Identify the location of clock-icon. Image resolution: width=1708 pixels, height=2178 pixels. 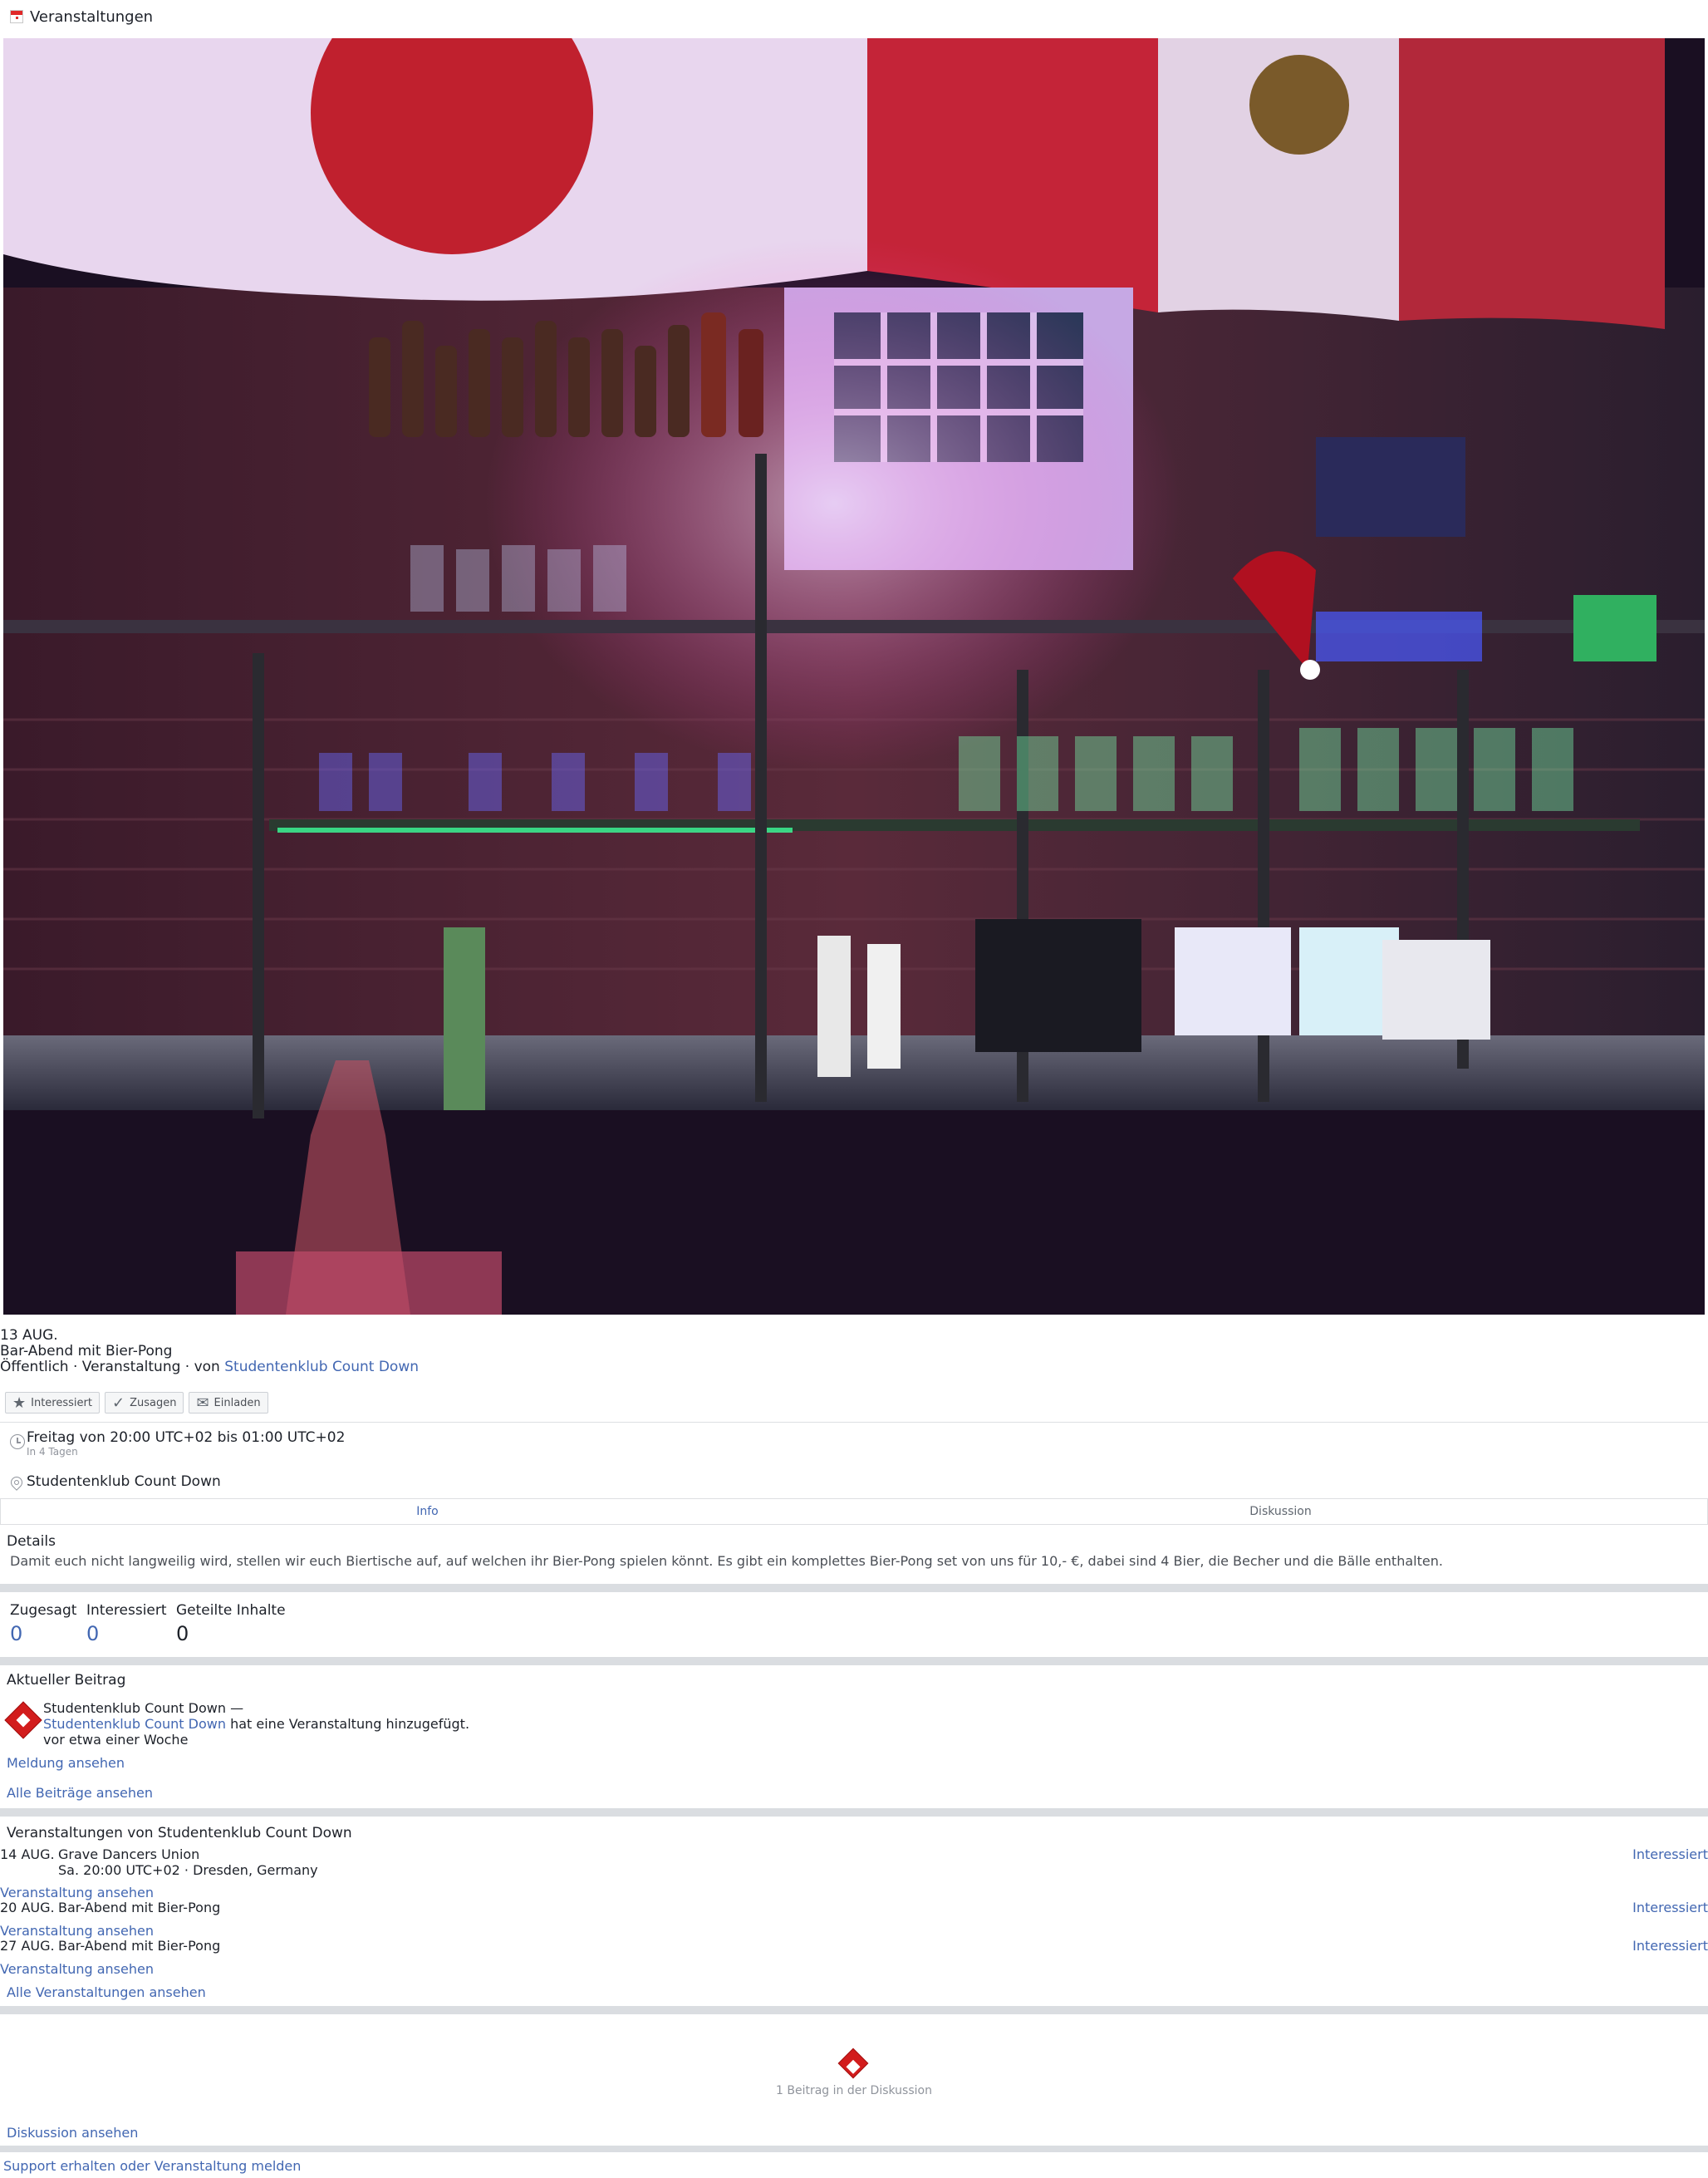
(17, 1441).